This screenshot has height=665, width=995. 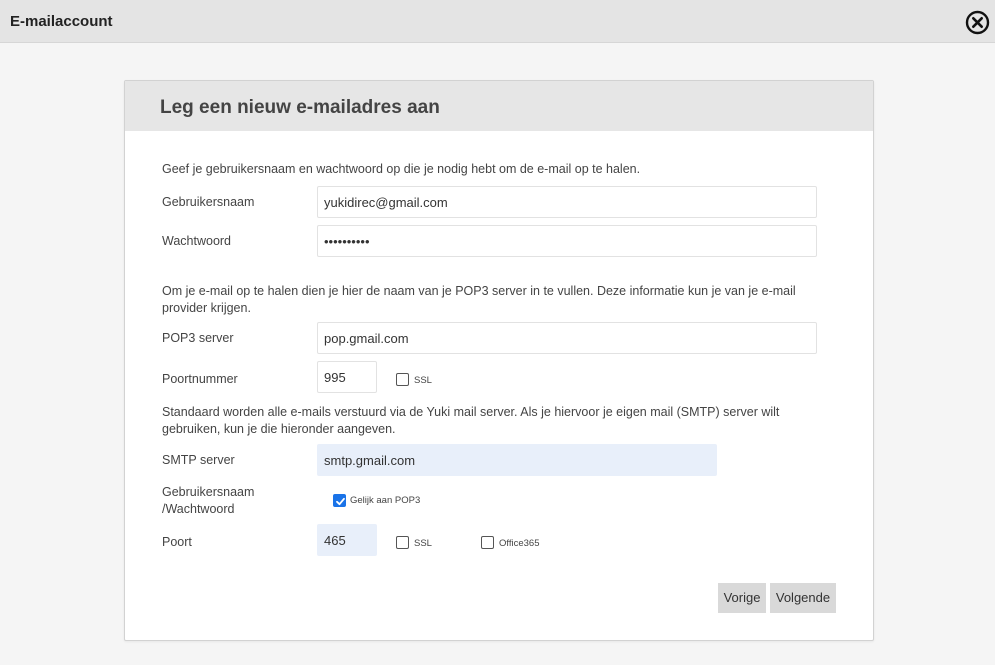 What do you see at coordinates (519, 543) in the screenshot?
I see `office365-label: Office365` at bounding box center [519, 543].